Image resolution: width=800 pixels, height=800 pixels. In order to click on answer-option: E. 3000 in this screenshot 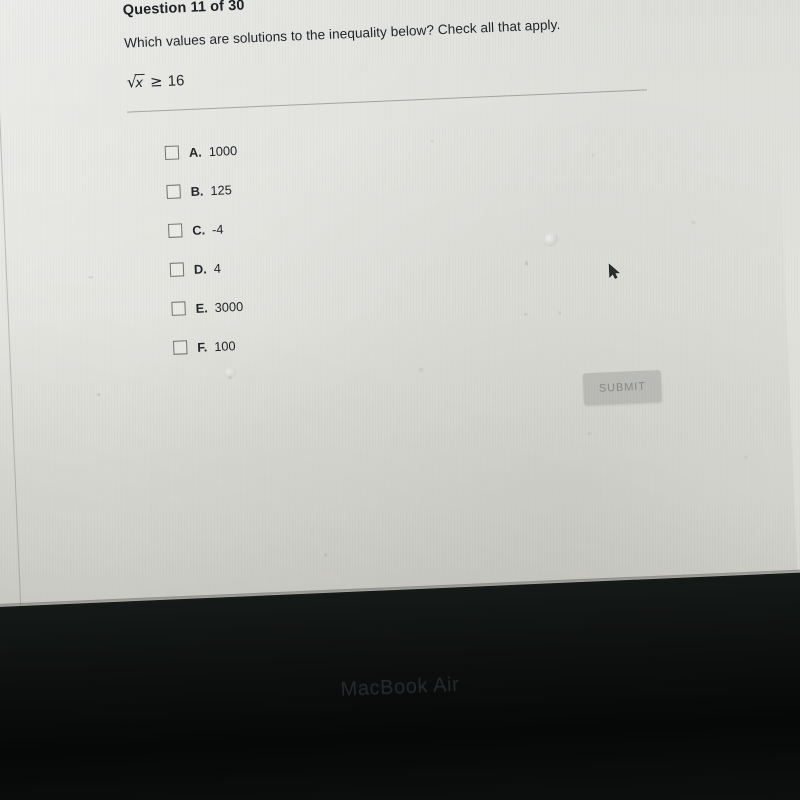, I will do `click(207, 307)`.